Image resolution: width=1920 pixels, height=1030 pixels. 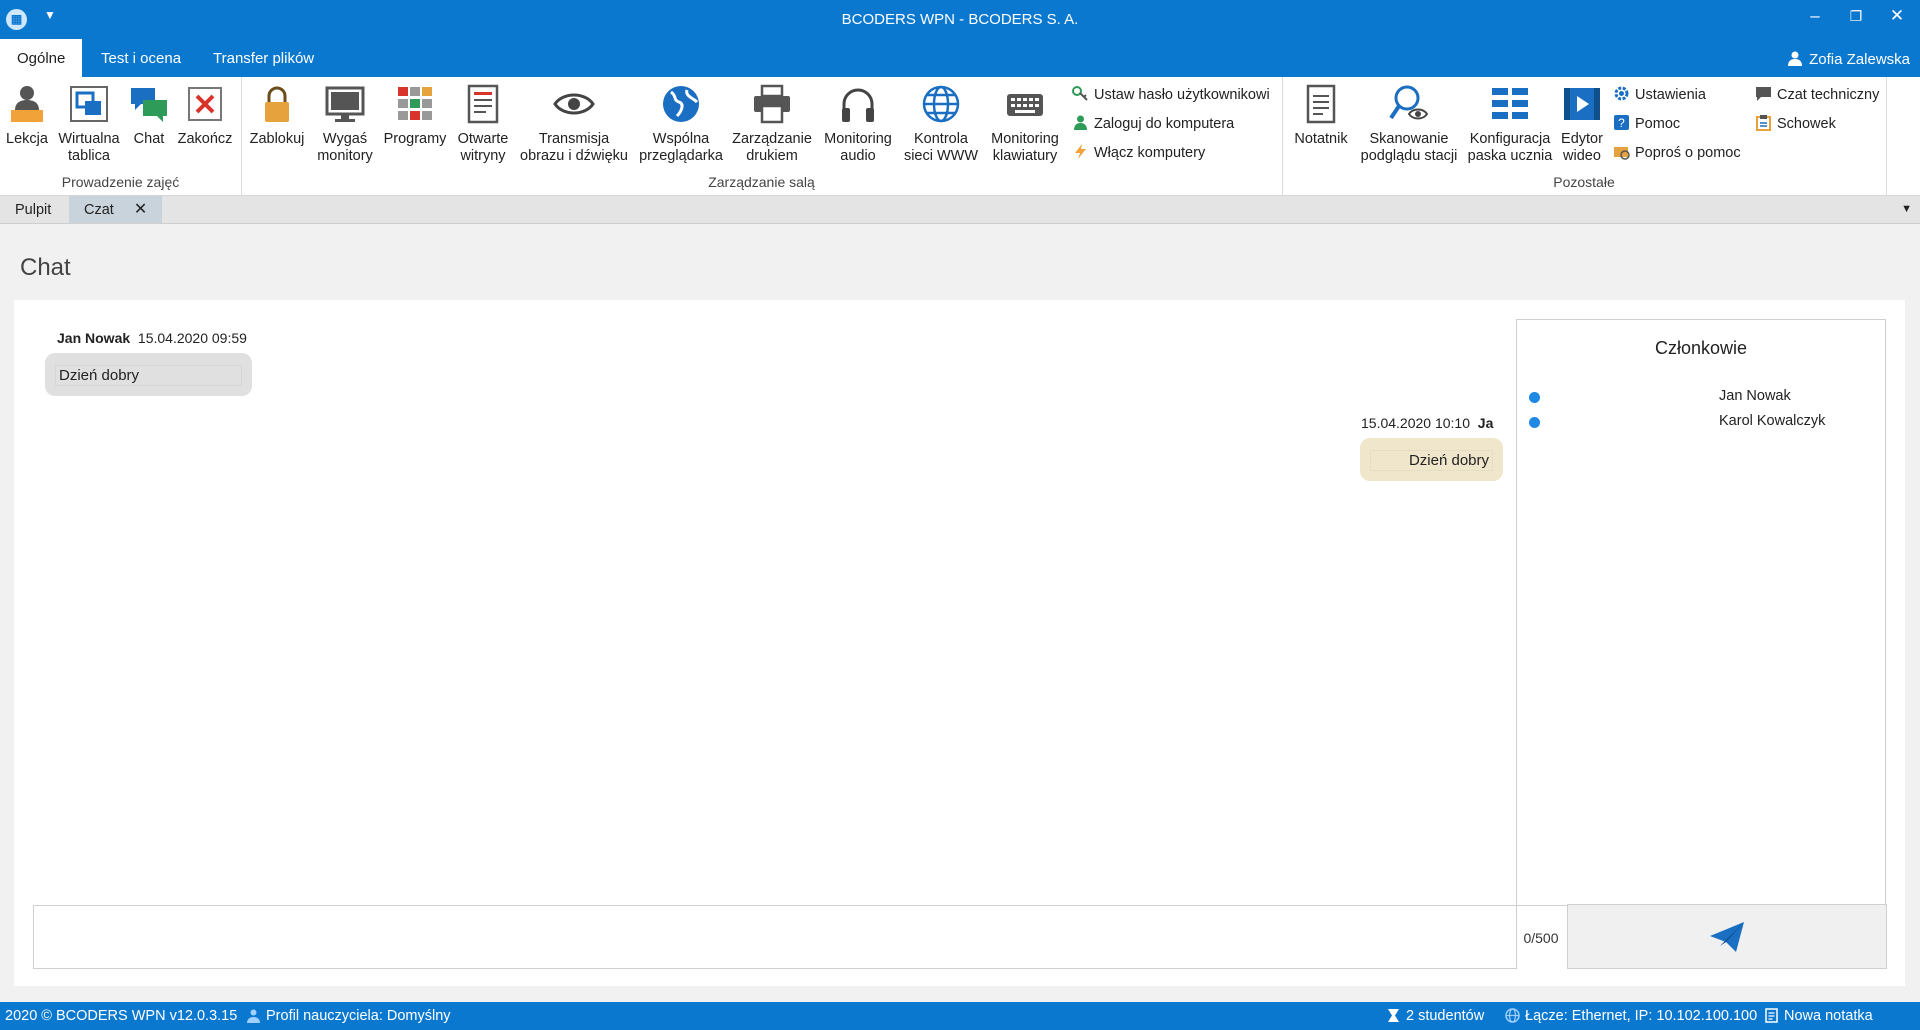 What do you see at coordinates (1584, 182) in the screenshot?
I see `group-label: Pozostałe` at bounding box center [1584, 182].